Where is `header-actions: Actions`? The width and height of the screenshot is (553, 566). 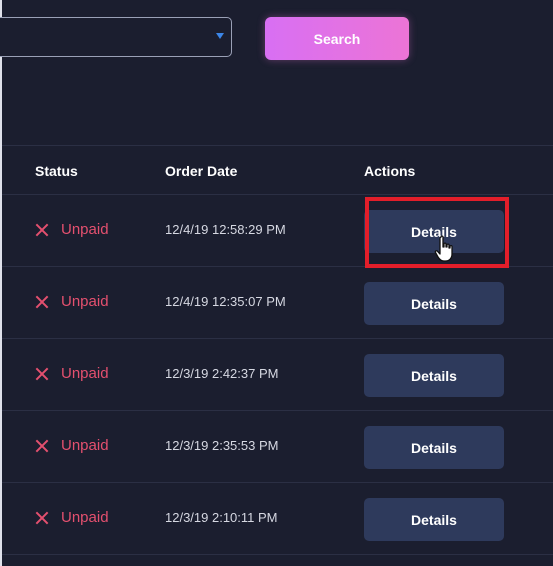 header-actions: Actions is located at coordinates (390, 171).